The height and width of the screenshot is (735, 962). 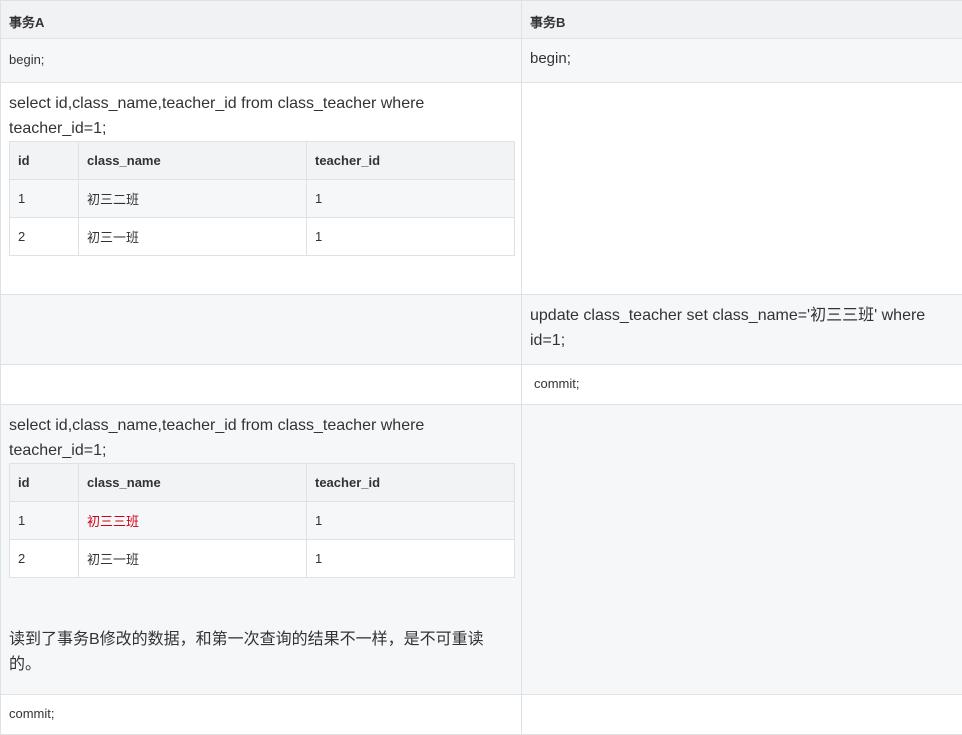 I want to click on header-transaction-a: 事务A, so click(x=261, y=20).